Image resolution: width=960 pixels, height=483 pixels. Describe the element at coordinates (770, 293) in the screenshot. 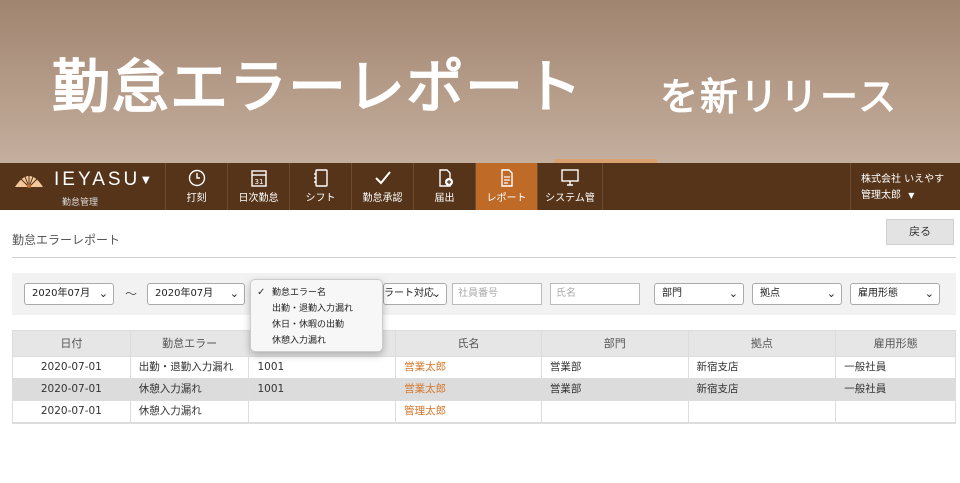

I see `base-value: 拠点` at that location.